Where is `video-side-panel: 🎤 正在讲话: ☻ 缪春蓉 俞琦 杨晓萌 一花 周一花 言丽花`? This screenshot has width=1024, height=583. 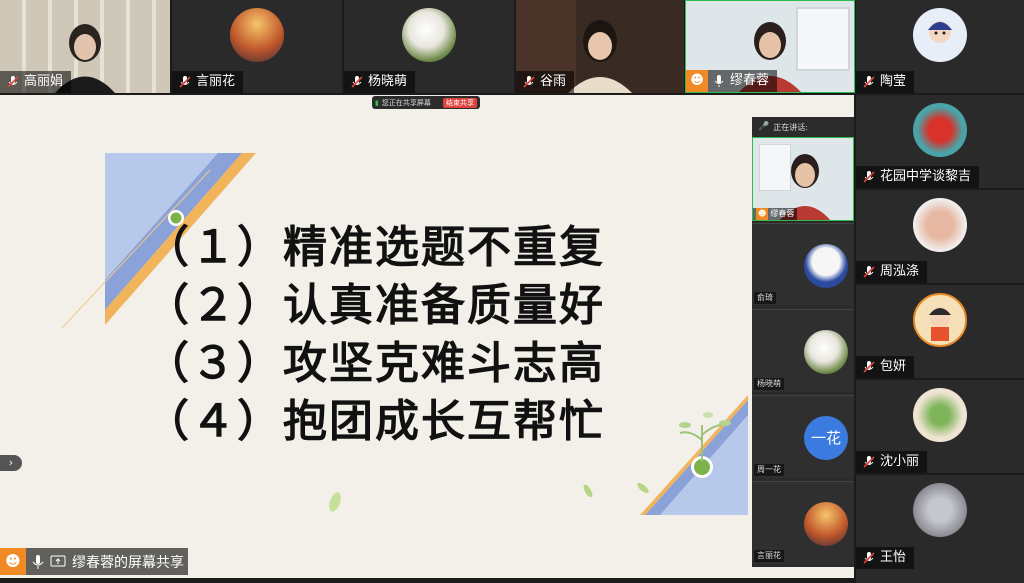 video-side-panel: 🎤 正在讲话: ☻ 缪春蓉 俞琦 杨晓萌 一花 周一花 言丽花 is located at coordinates (803, 342).